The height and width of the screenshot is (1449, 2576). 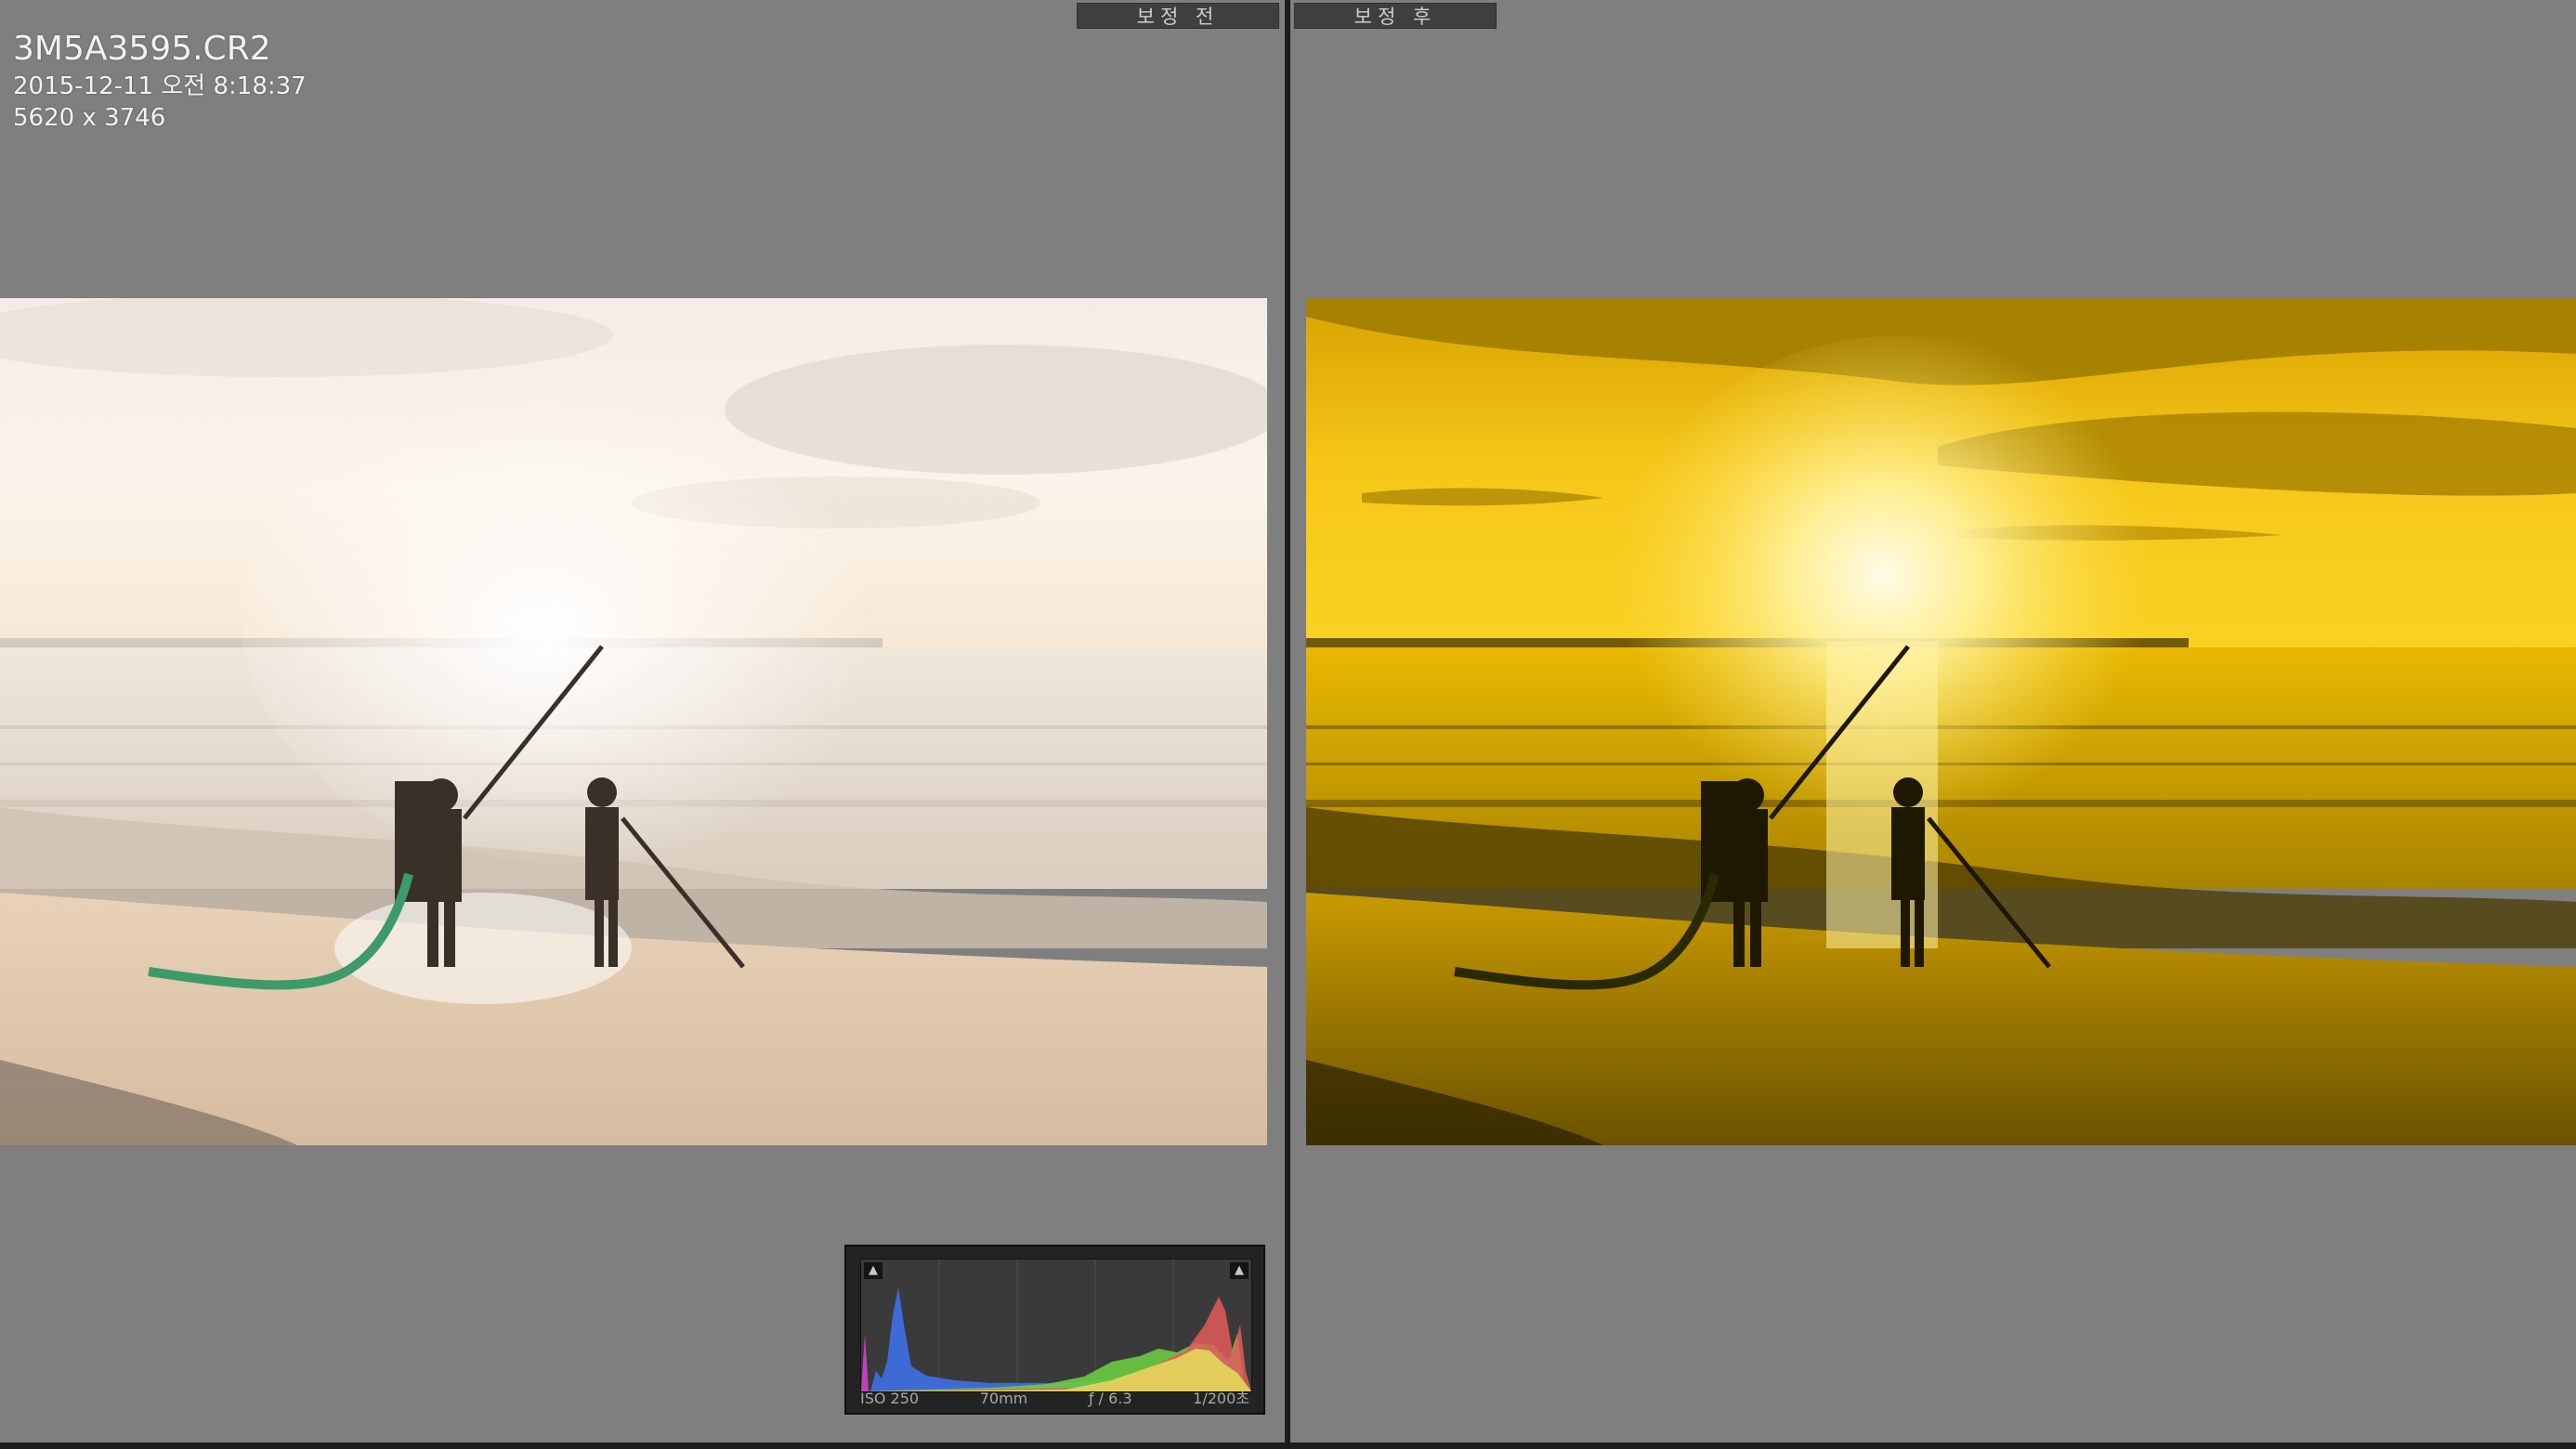 I want to click on exif-info-row: ISO 250 70mm ƒ / 6.3 1/200초, so click(x=1054, y=1399).